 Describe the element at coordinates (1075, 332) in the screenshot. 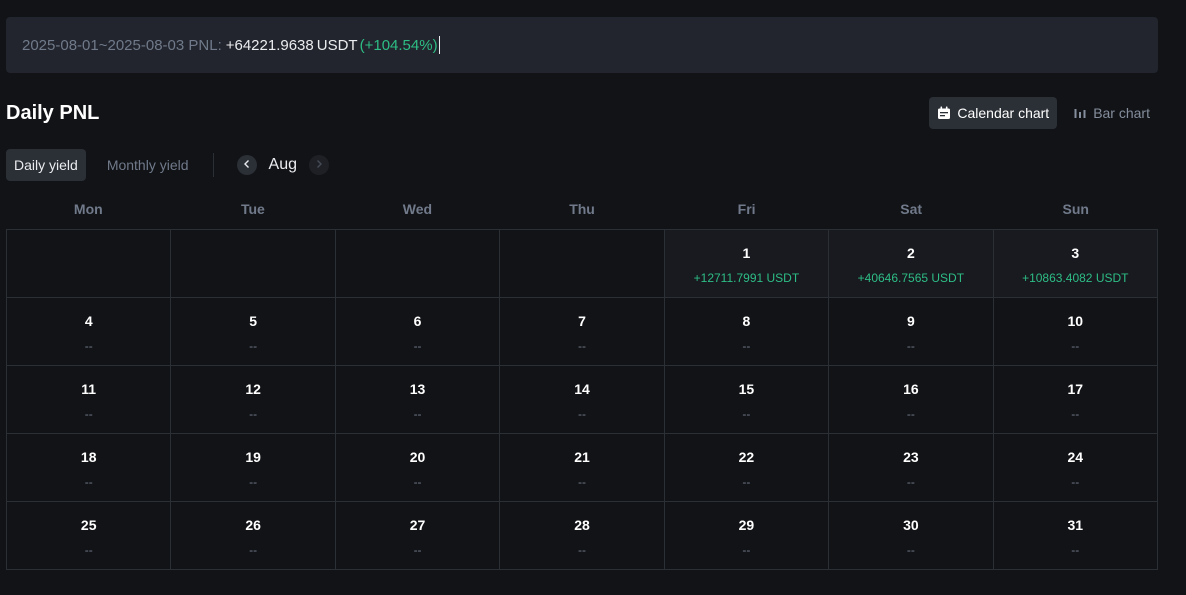

I see `calendar-day-cell: 10 --` at that location.